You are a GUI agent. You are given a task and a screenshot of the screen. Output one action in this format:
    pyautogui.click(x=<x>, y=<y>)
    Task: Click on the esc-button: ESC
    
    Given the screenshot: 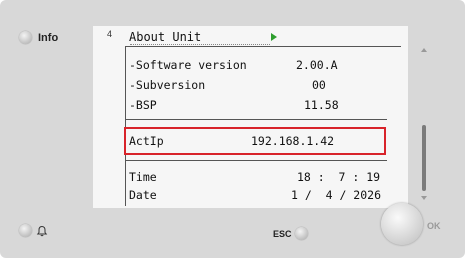 What is the action you would take?
    pyautogui.click(x=290, y=233)
    